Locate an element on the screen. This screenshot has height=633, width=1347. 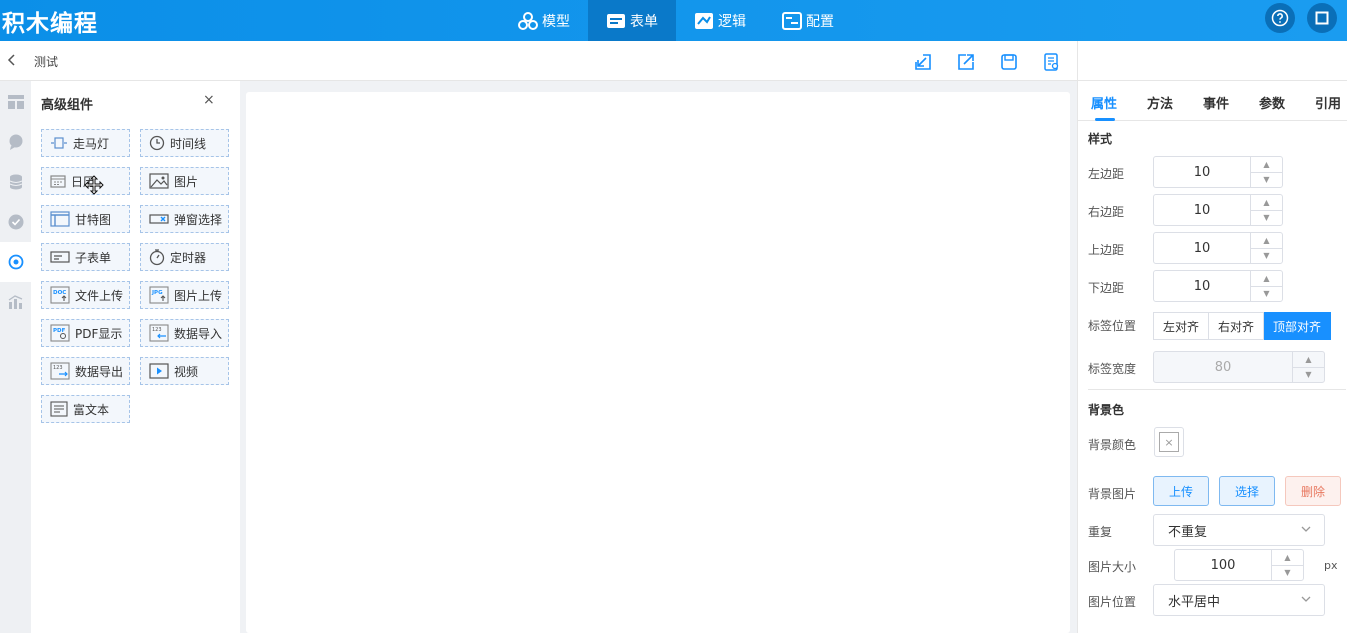
align-top-option: 顶部对齐 is located at coordinates (1298, 326).